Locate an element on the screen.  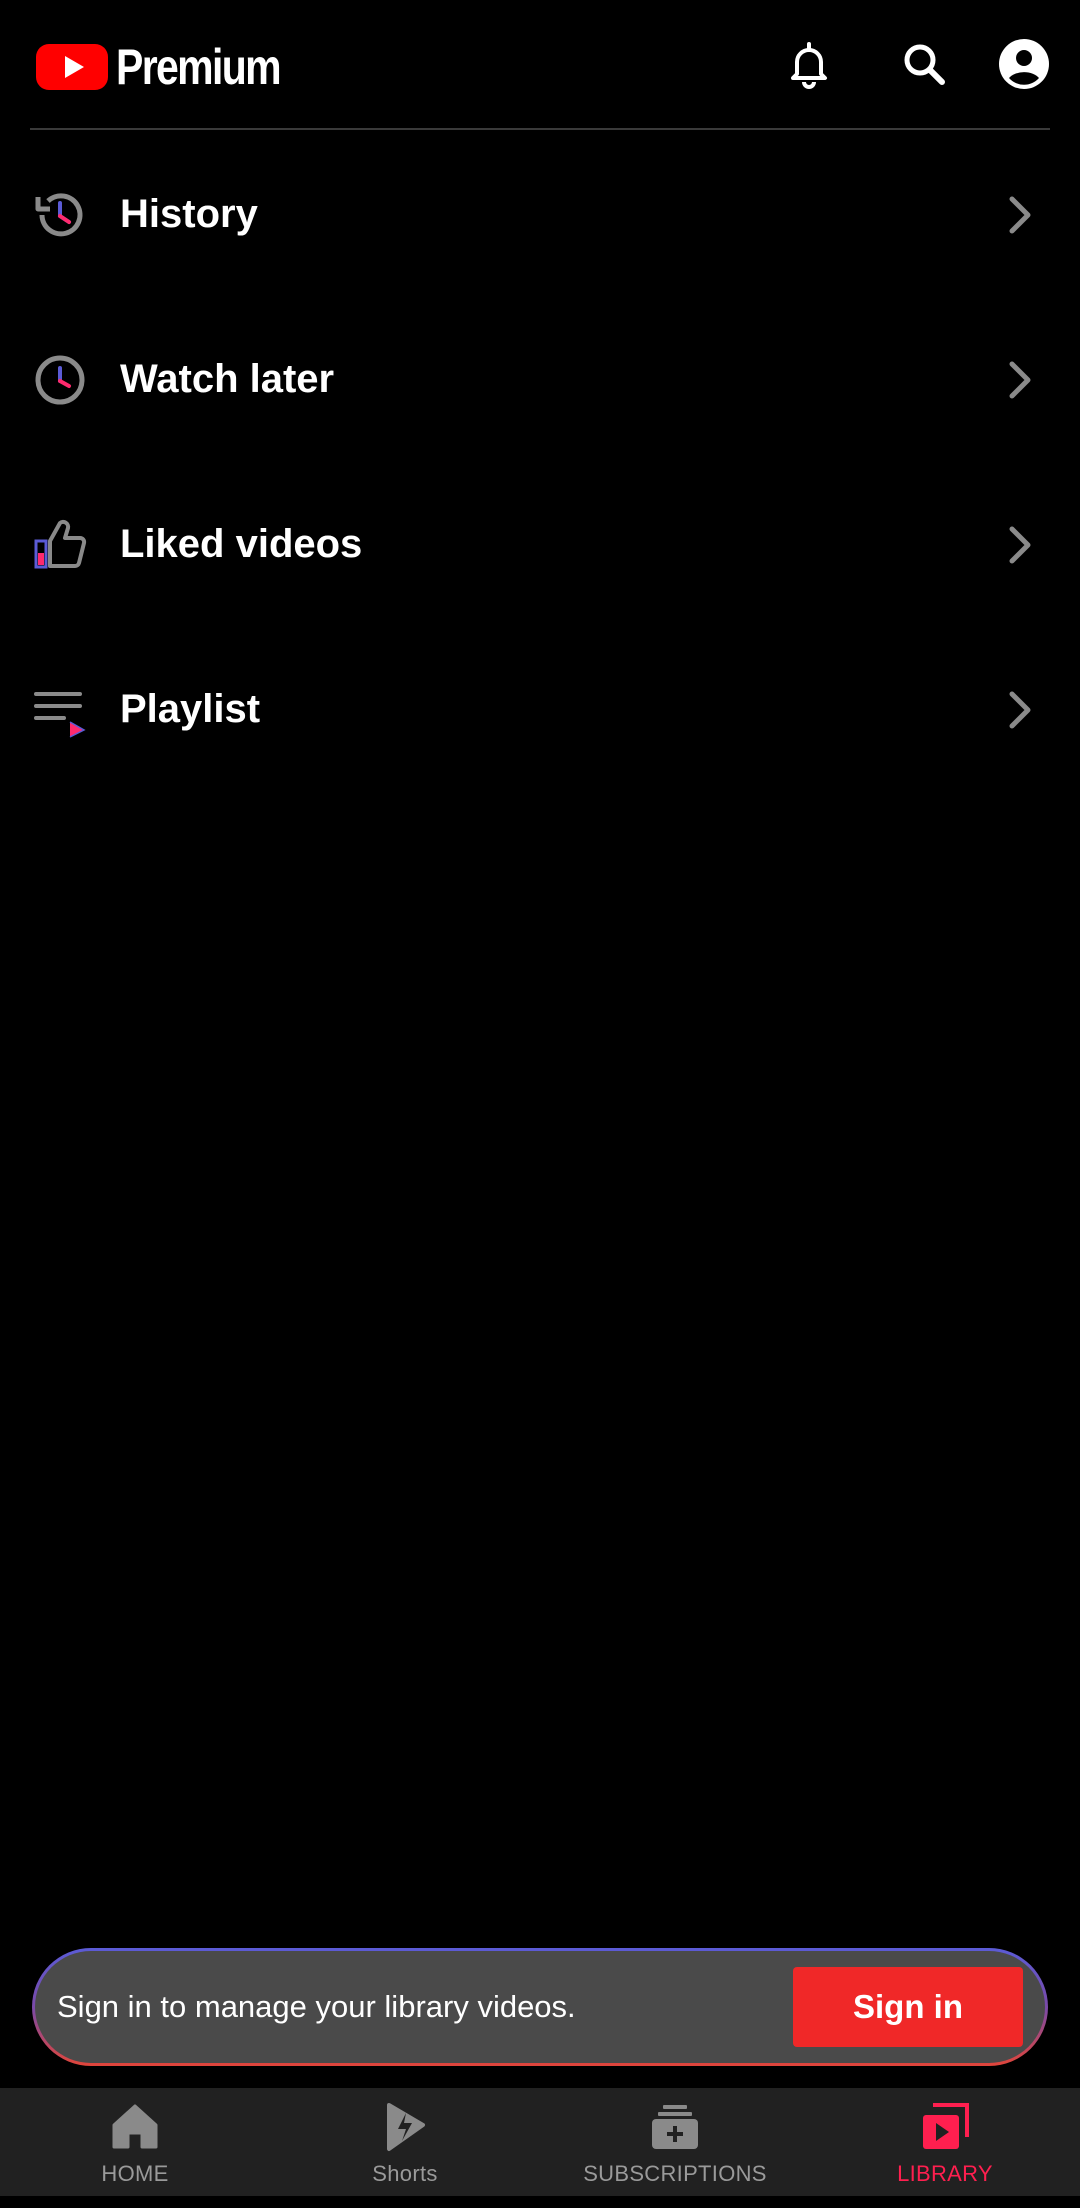
liked-videos-row: Liked videos is located at coordinates (540, 544).